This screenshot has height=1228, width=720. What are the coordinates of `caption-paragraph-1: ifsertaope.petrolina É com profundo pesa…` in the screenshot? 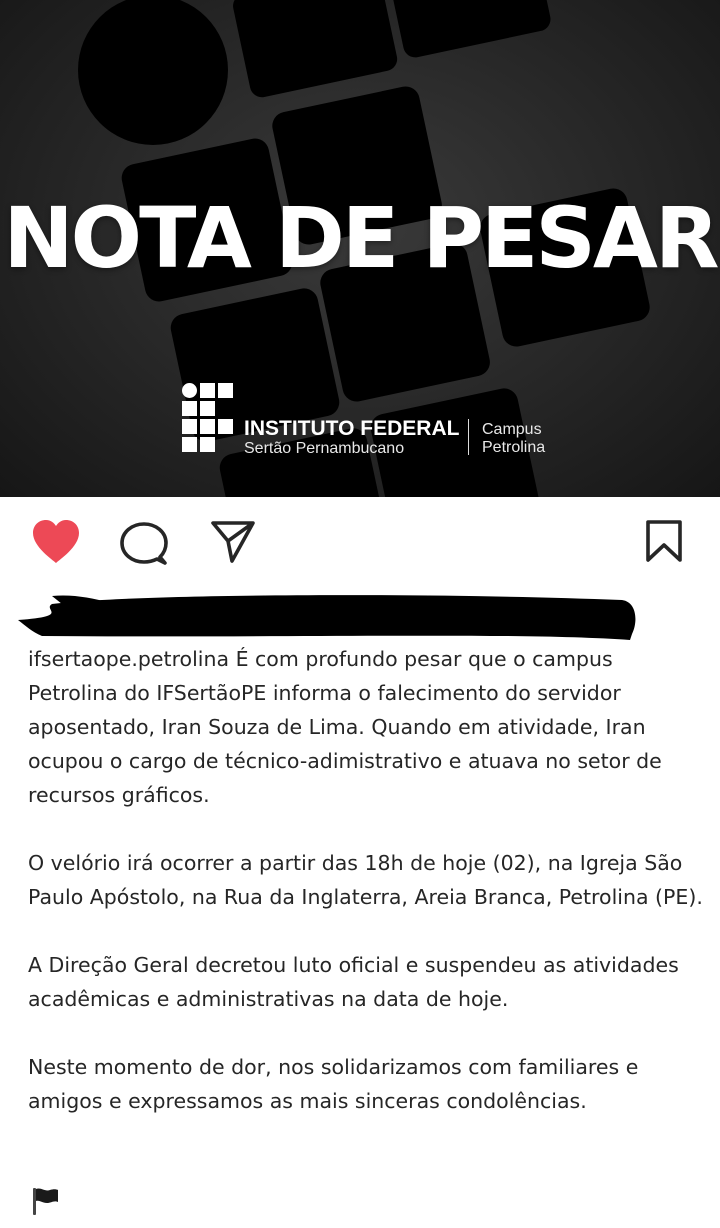 It's located at (368, 727).